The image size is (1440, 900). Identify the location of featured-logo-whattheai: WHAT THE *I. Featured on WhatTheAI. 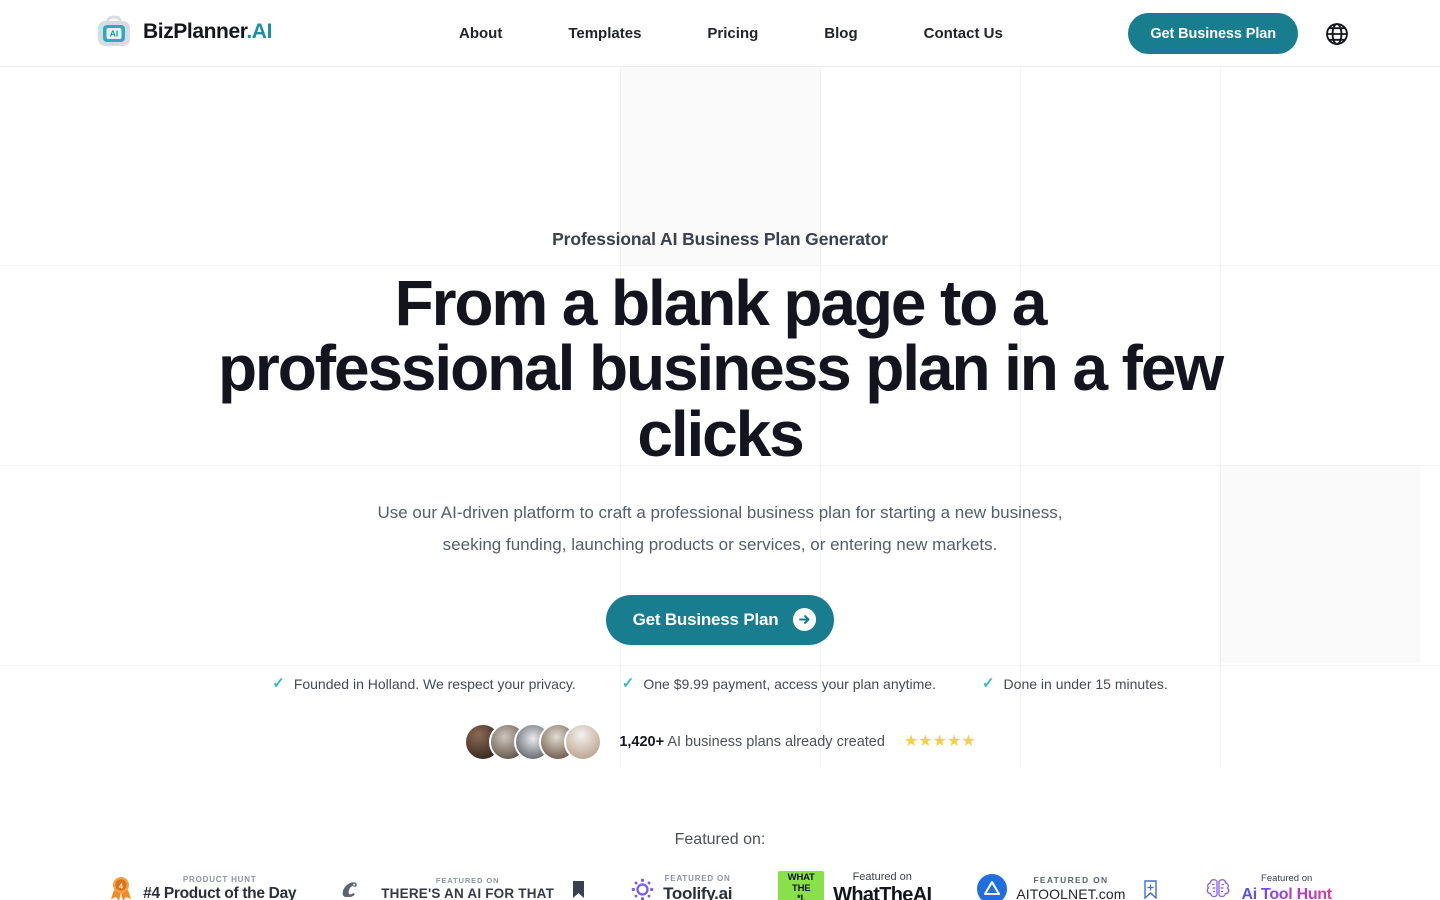
(855, 885).